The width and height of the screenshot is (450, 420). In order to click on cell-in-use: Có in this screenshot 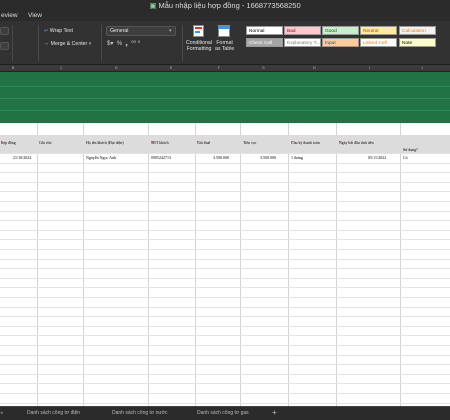, I will do `click(405, 157)`.